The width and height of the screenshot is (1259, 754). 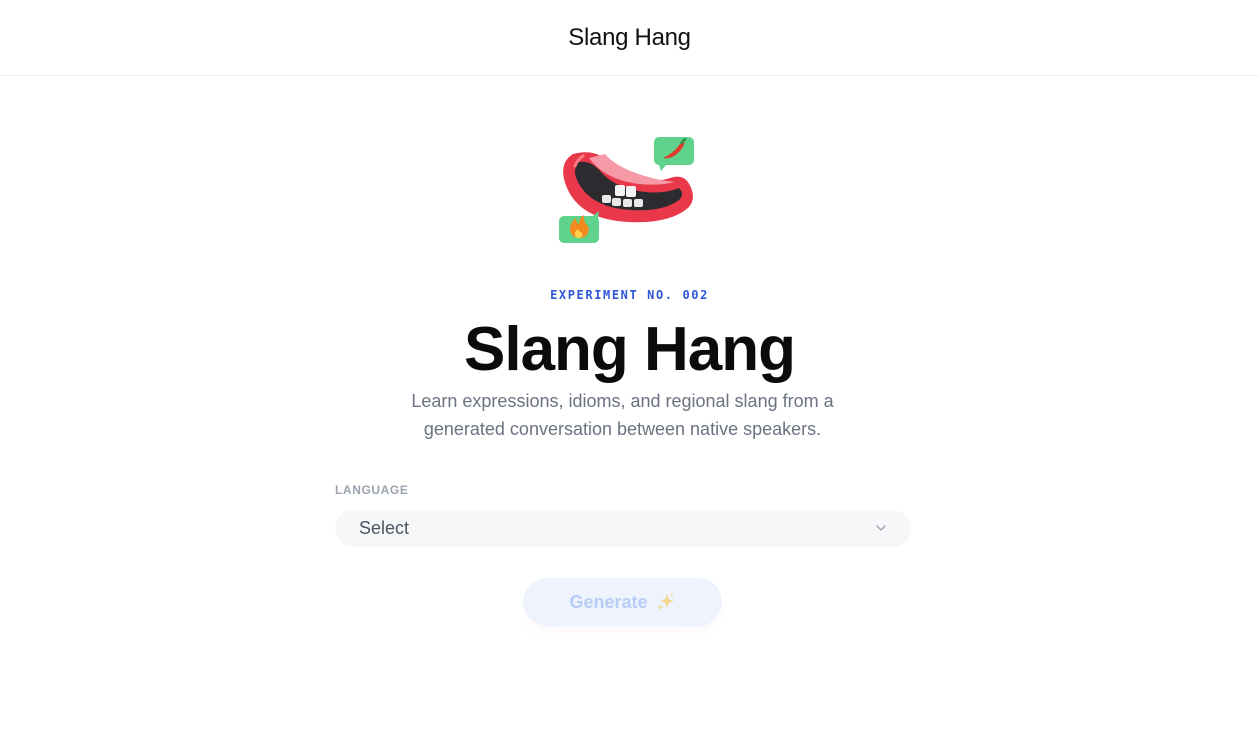 What do you see at coordinates (629, 349) in the screenshot?
I see `page-title: Slang Hang` at bounding box center [629, 349].